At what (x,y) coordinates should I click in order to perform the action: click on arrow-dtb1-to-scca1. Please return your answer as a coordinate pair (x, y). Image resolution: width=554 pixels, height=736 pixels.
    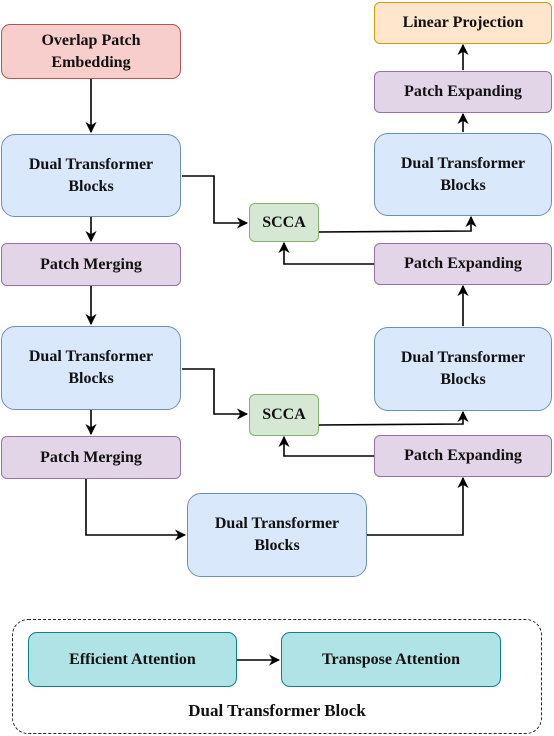
    Looking at the image, I should click on (215, 202).